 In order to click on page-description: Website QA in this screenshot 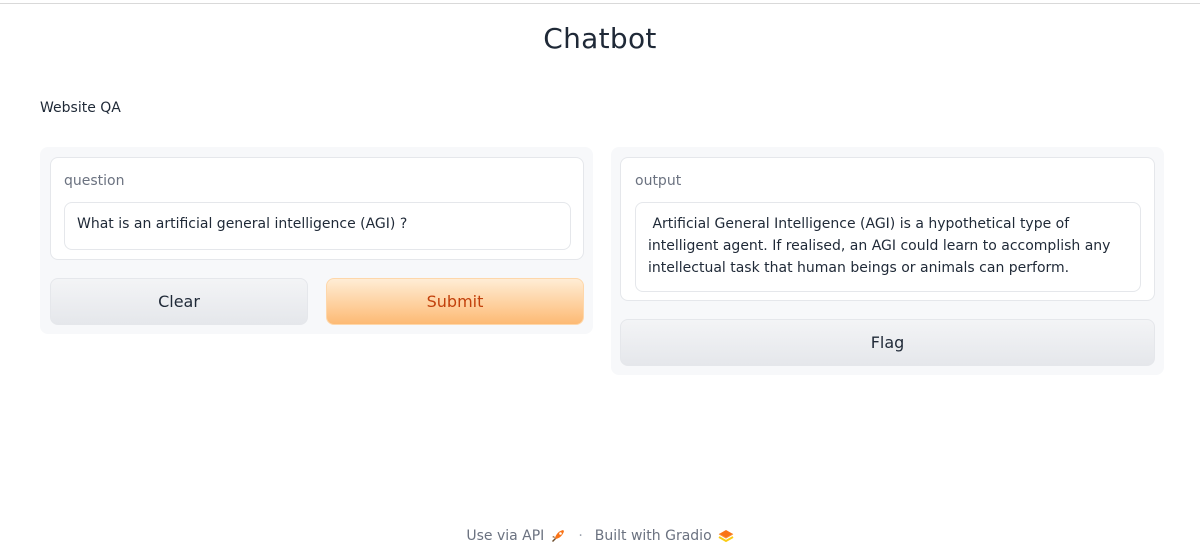, I will do `click(80, 108)`.